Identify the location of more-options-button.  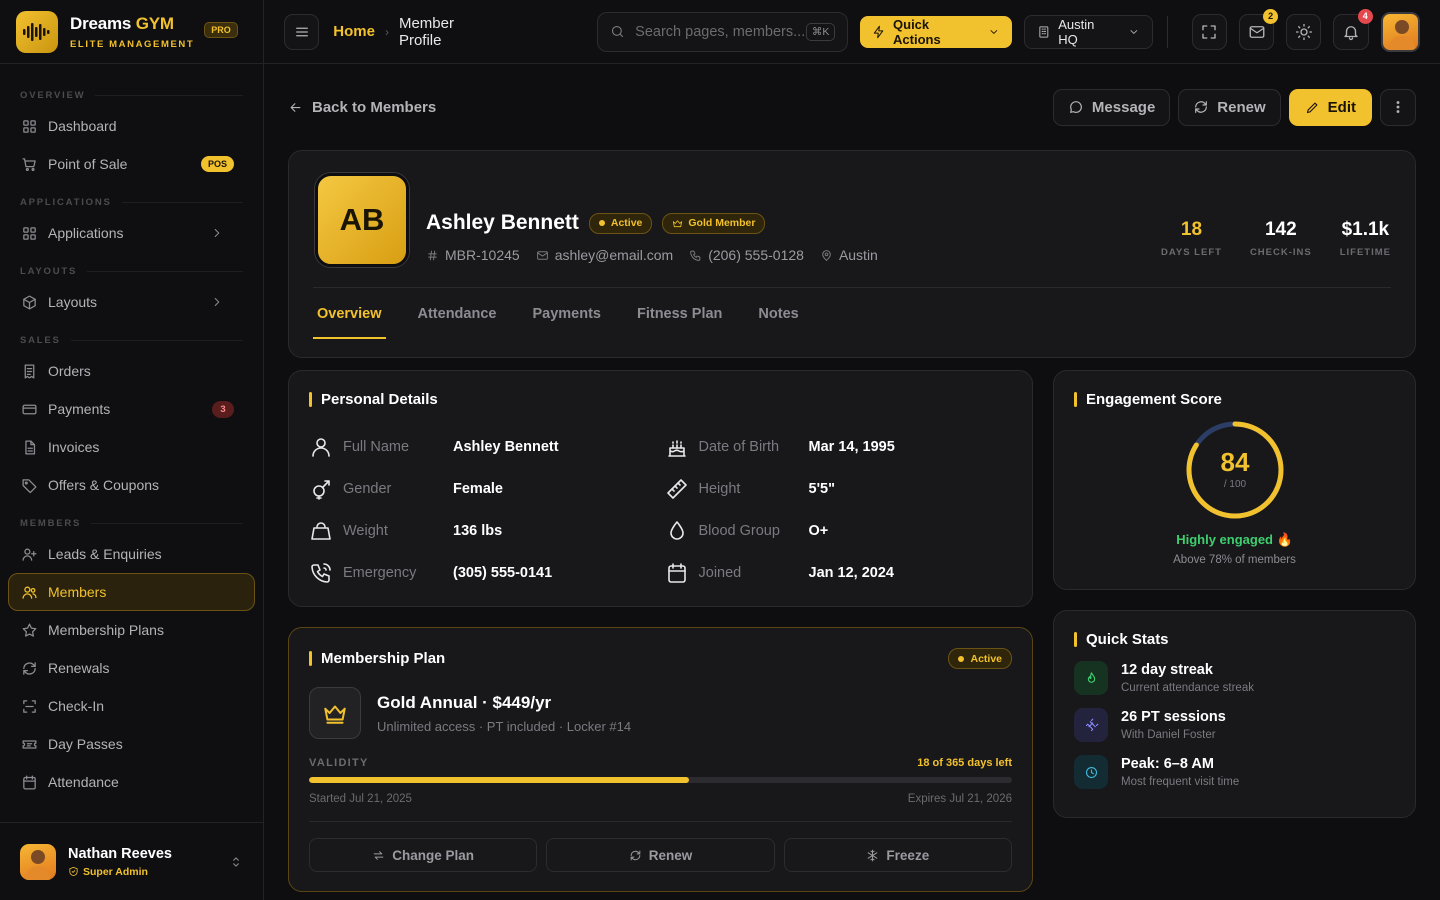
(1398, 107).